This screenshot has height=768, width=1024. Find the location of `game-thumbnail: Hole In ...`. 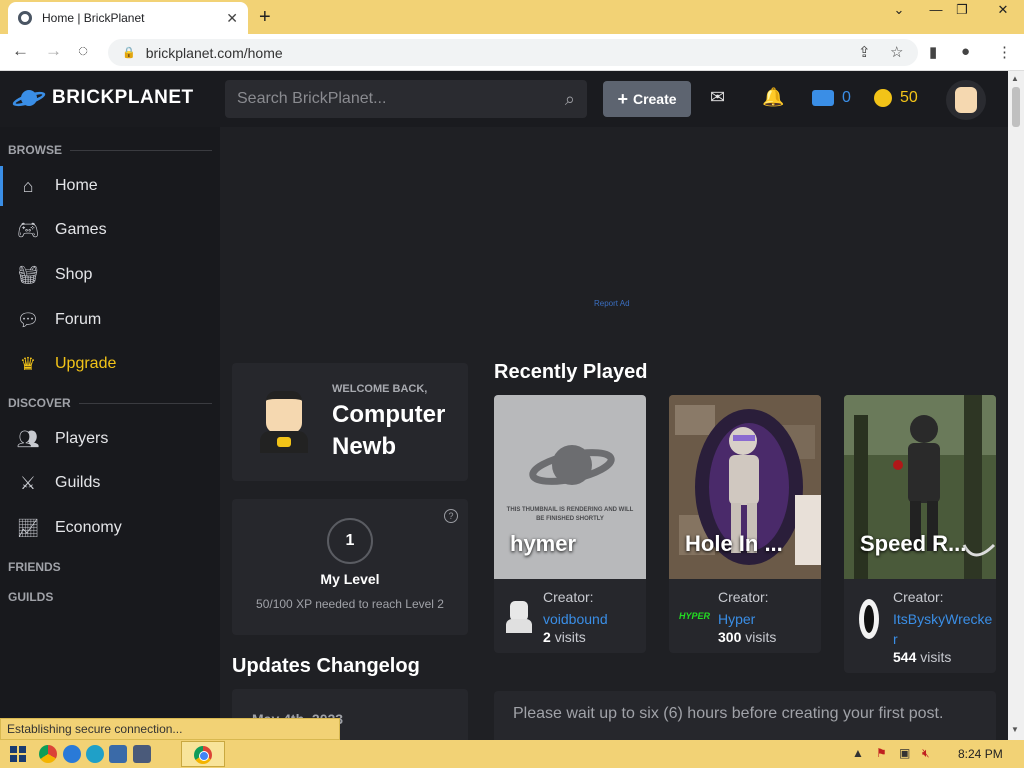

game-thumbnail: Hole In ... is located at coordinates (745, 487).